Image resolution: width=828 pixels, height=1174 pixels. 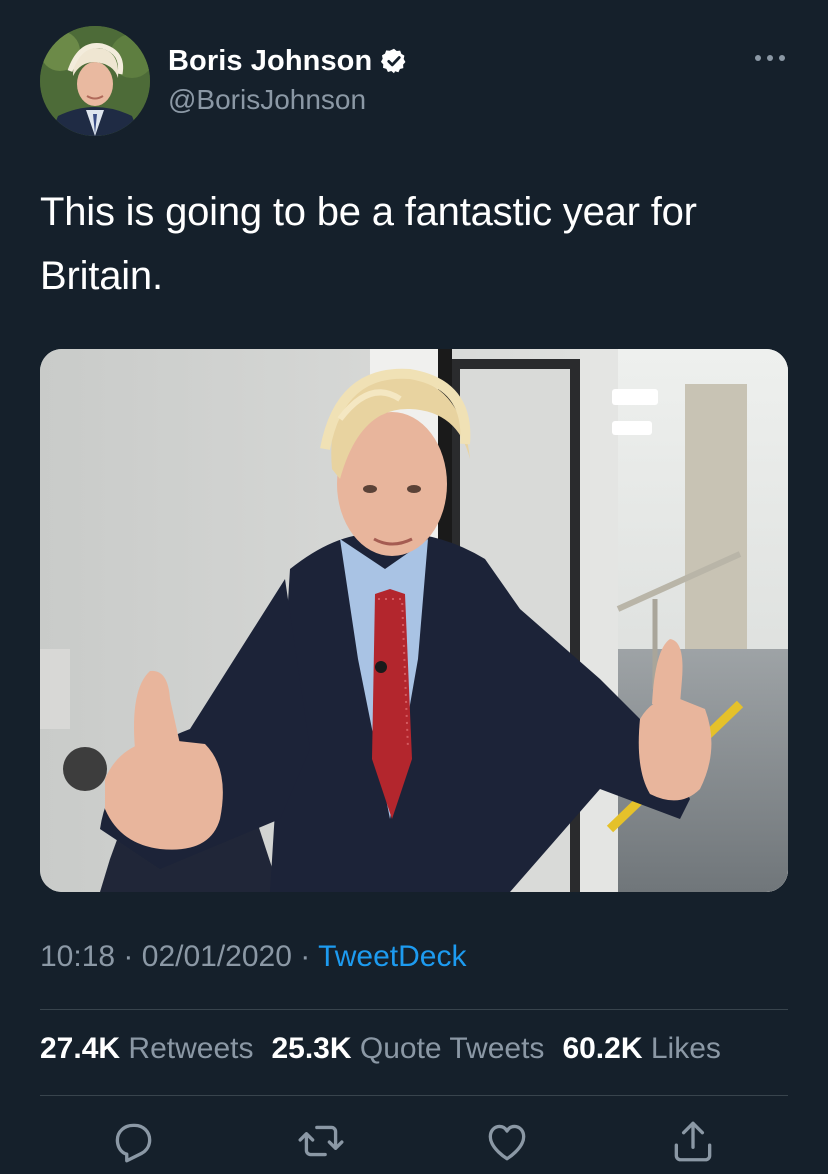 I want to click on heart-icon, so click(x=507, y=1141).